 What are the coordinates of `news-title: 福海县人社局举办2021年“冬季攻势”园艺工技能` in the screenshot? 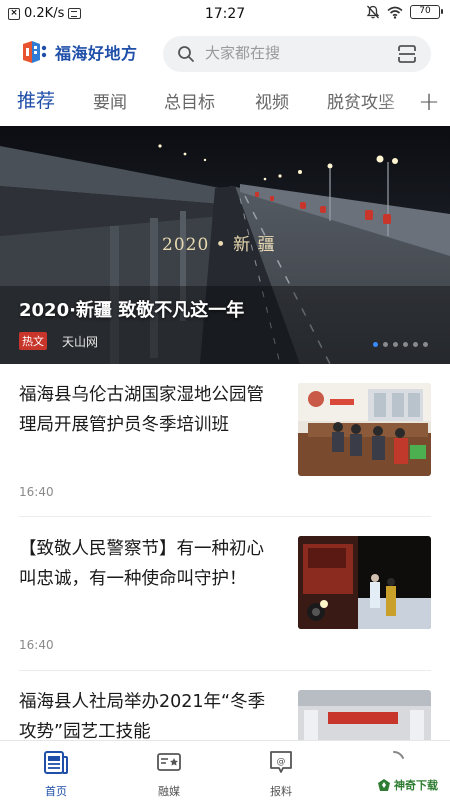 It's located at (150, 714).